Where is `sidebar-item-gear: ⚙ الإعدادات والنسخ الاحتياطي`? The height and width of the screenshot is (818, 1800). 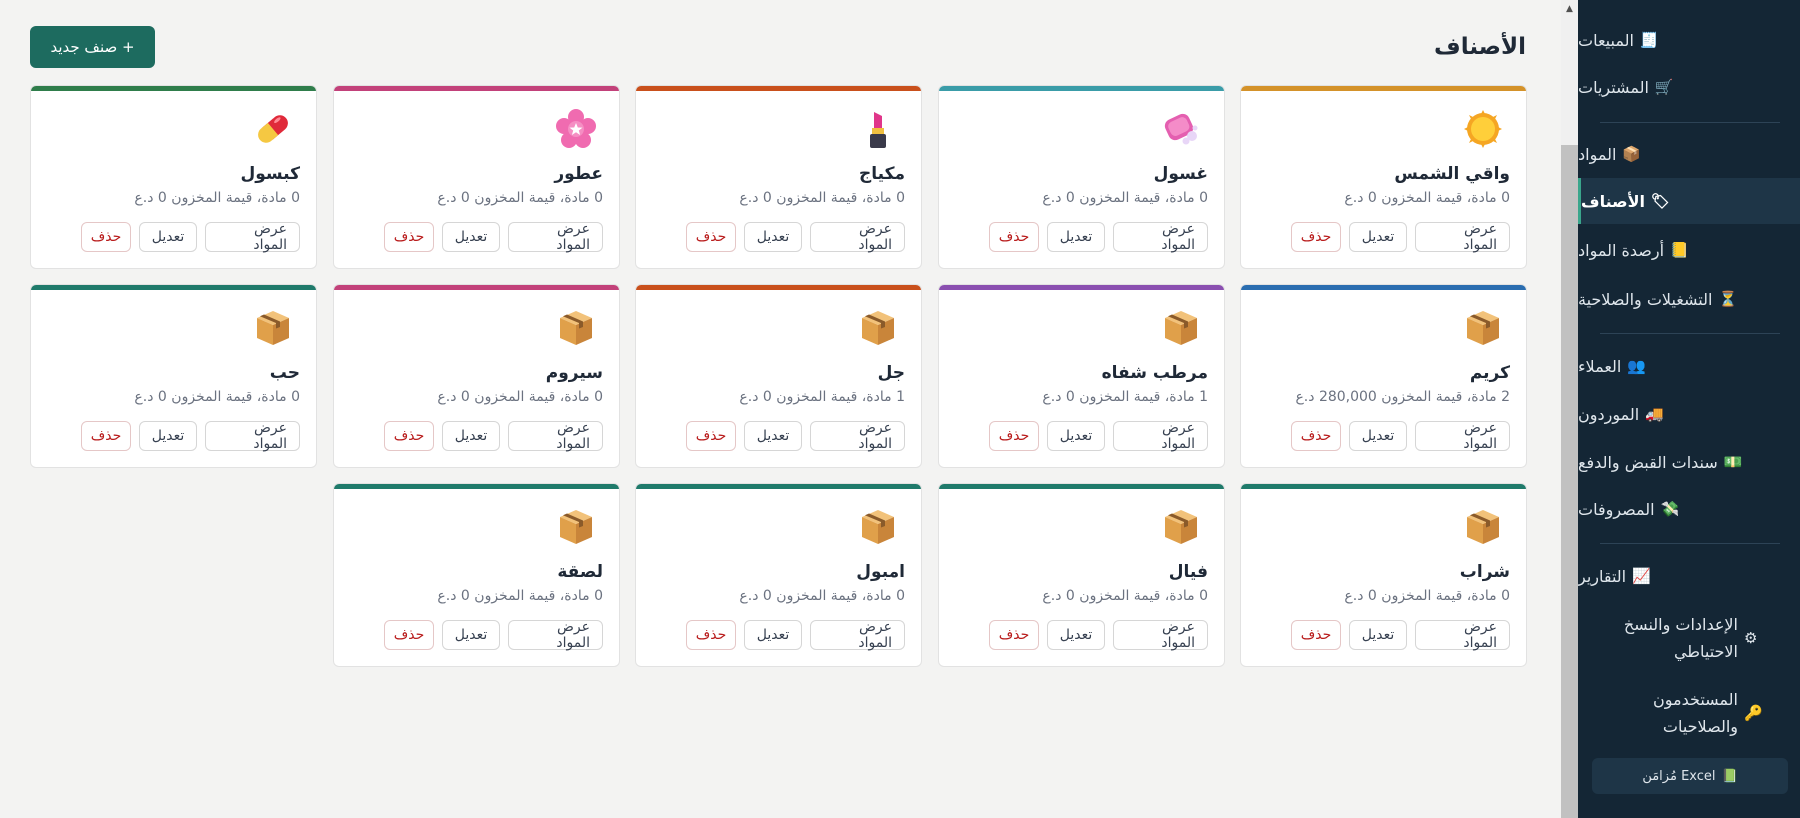 sidebar-item-gear: ⚙ الإعدادات والنسخ الاحتياطي is located at coordinates (1689, 638).